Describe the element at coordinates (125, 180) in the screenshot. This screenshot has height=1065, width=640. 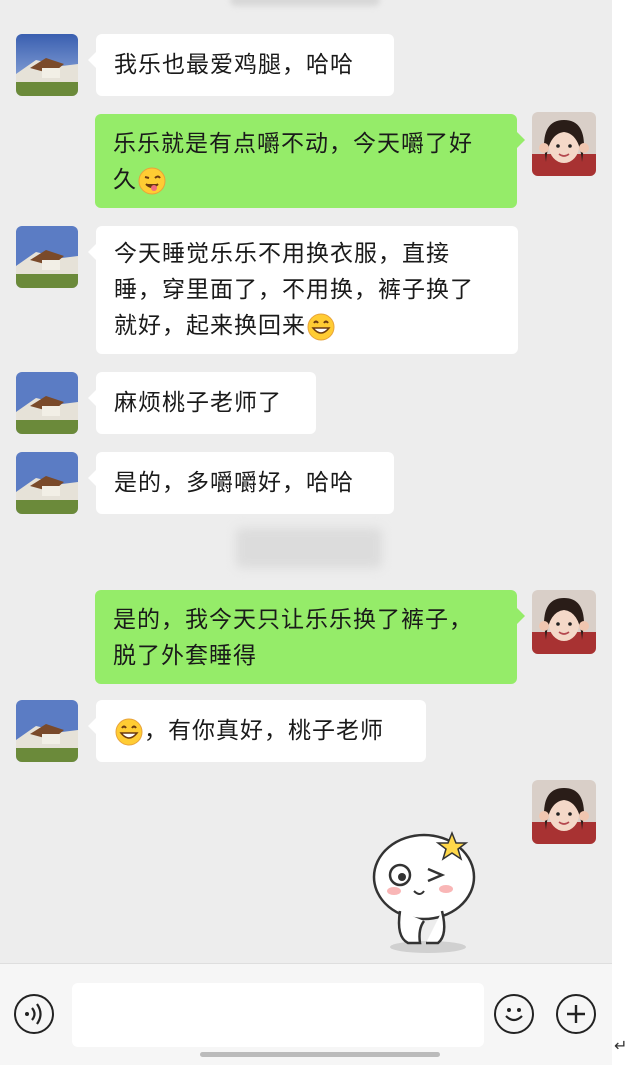
I see `message-text-line: 久` at that location.